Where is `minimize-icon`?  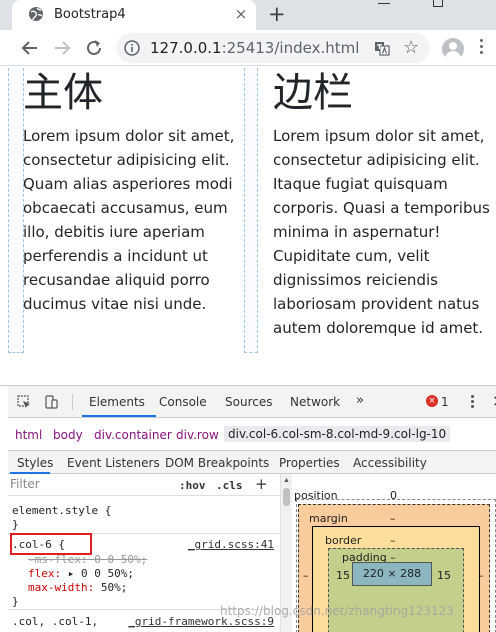
minimize-icon is located at coordinates (384, 2).